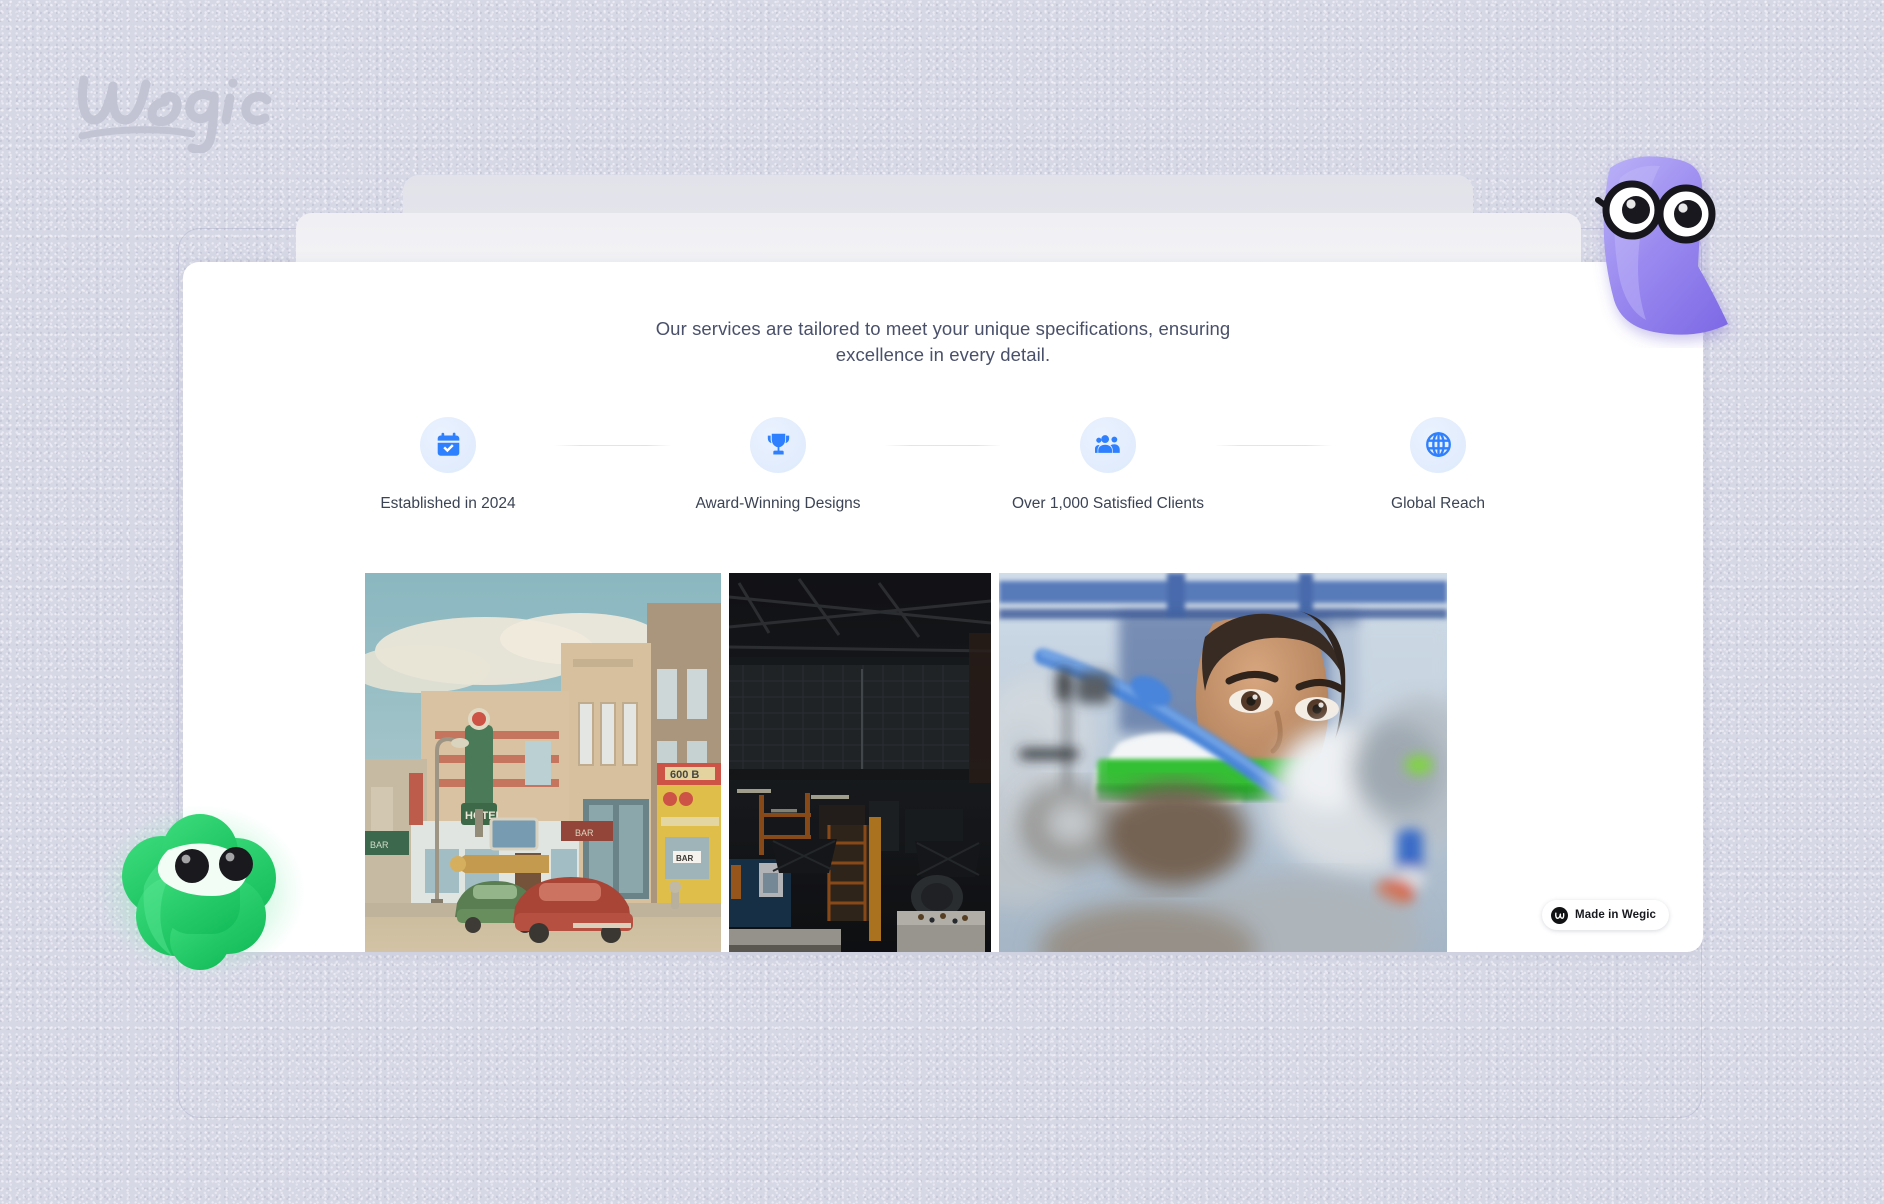 This screenshot has width=1884, height=1204. I want to click on feature-established: Established in 2024, so click(448, 464).